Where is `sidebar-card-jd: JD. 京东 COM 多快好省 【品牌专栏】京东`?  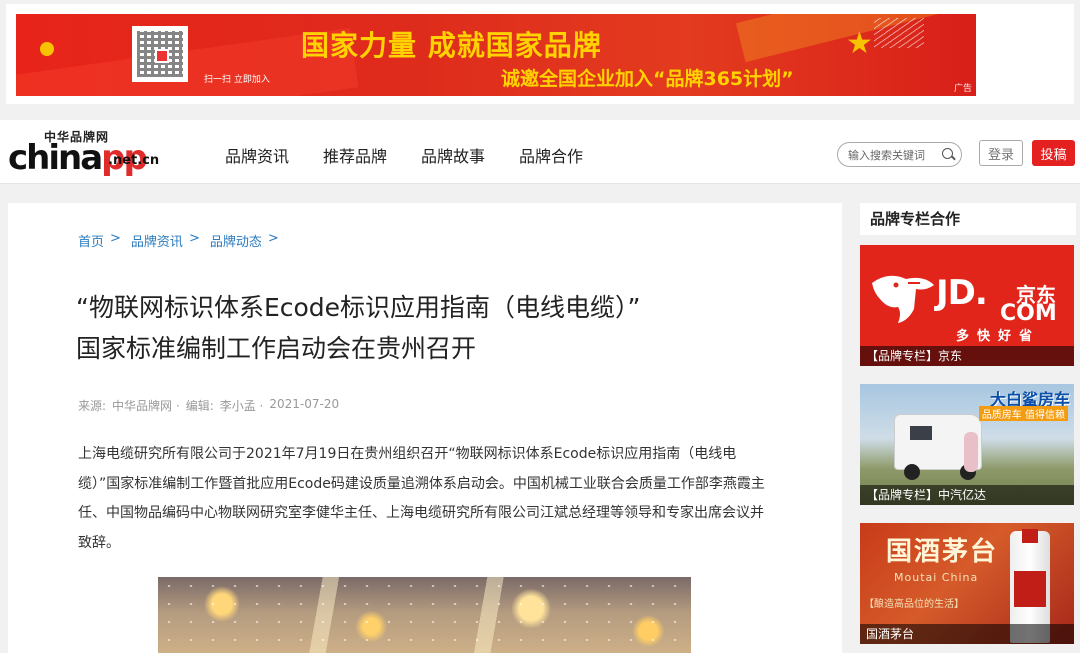 sidebar-card-jd: JD. 京东 COM 多快好省 【品牌专栏】京东 is located at coordinates (967, 305).